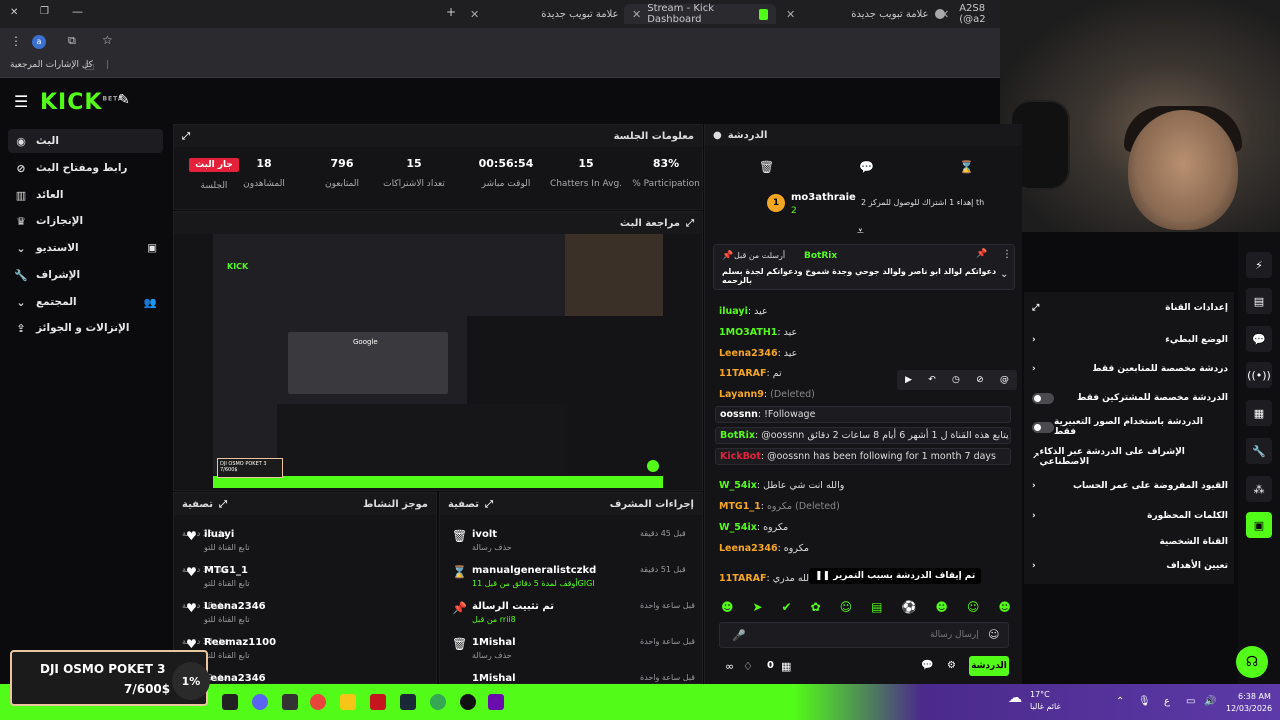 The image size is (1280, 720). What do you see at coordinates (927, 665) in the screenshot?
I see `chat-bubble-icon: 💬` at bounding box center [927, 665].